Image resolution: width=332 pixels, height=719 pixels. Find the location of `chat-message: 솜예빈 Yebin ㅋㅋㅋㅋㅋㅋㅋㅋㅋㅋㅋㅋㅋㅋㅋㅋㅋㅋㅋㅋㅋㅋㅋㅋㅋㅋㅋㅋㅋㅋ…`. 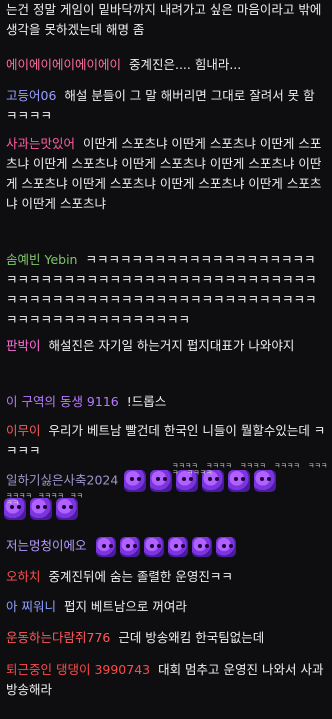

chat-message: 솜예빈 Yebin ㅋㅋㅋㅋㅋㅋㅋㅋㅋㅋㅋㅋㅋㅋㅋㅋㅋㅋㅋㅋㅋㅋㅋㅋㅋㅋㅋㅋㅋㅋ… is located at coordinates (166, 290).